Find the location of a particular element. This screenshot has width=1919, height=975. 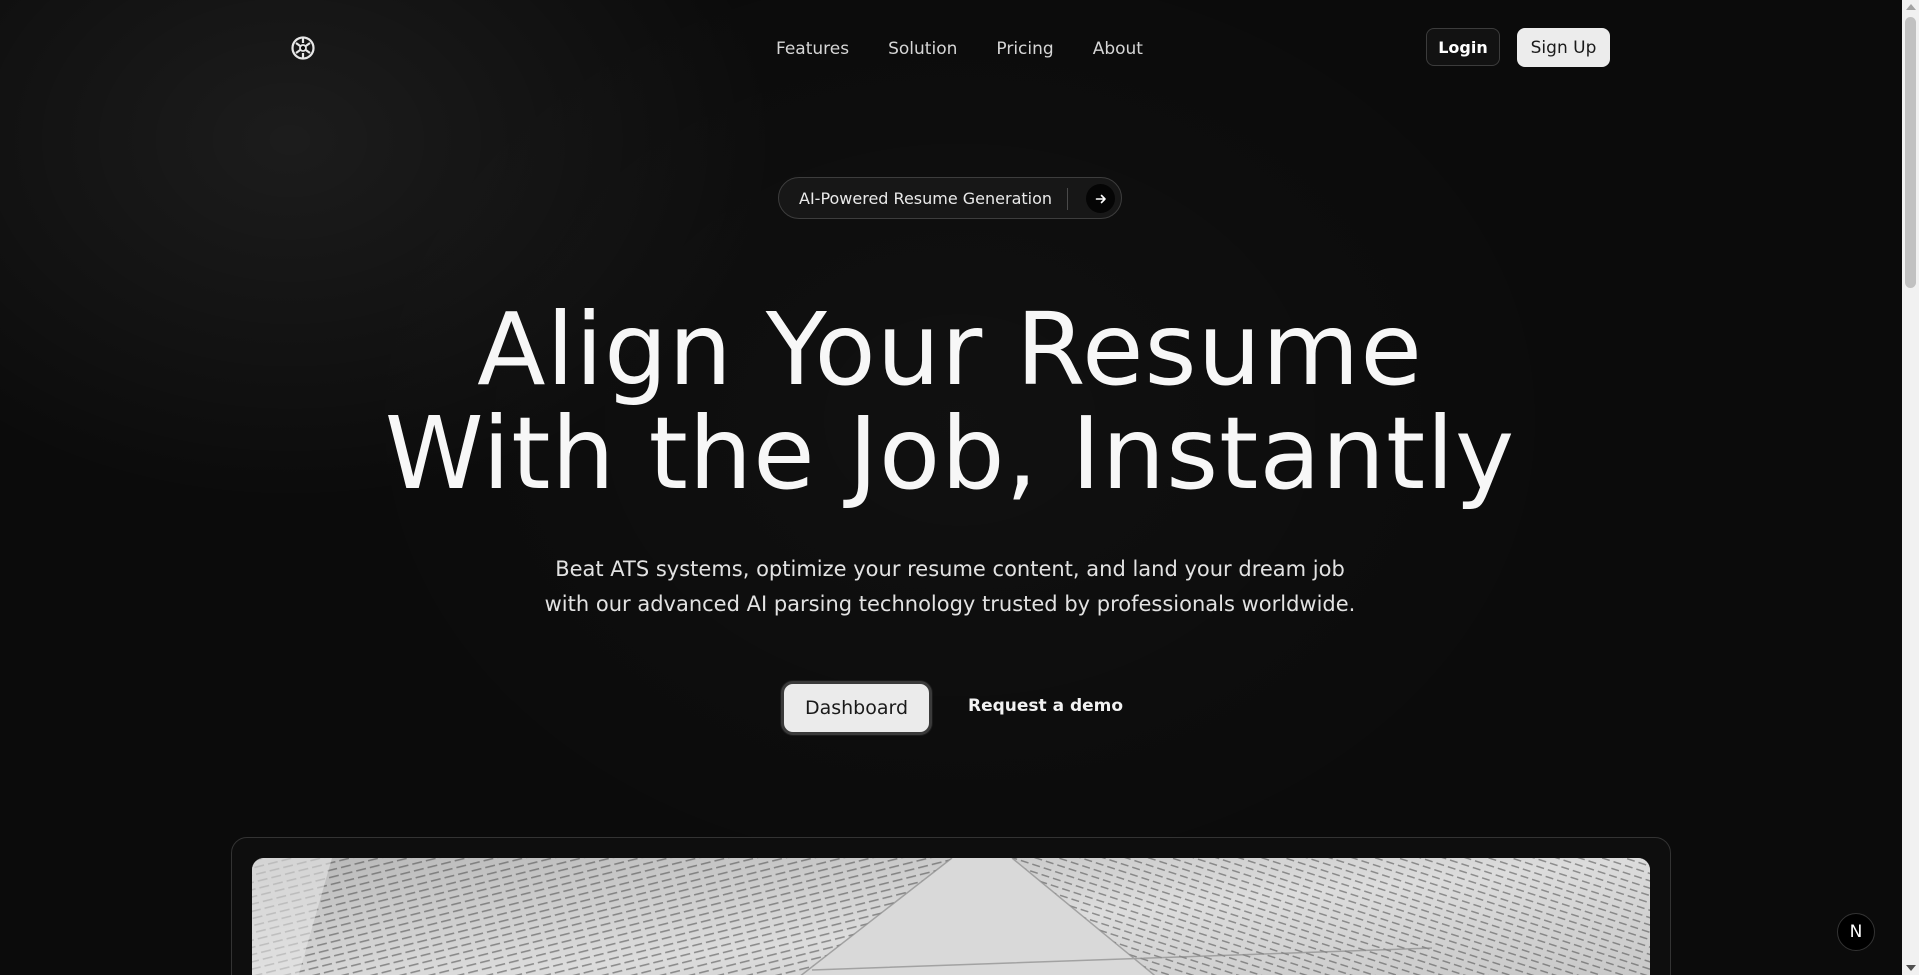

nav-item-solution: Solution is located at coordinates (922, 49).